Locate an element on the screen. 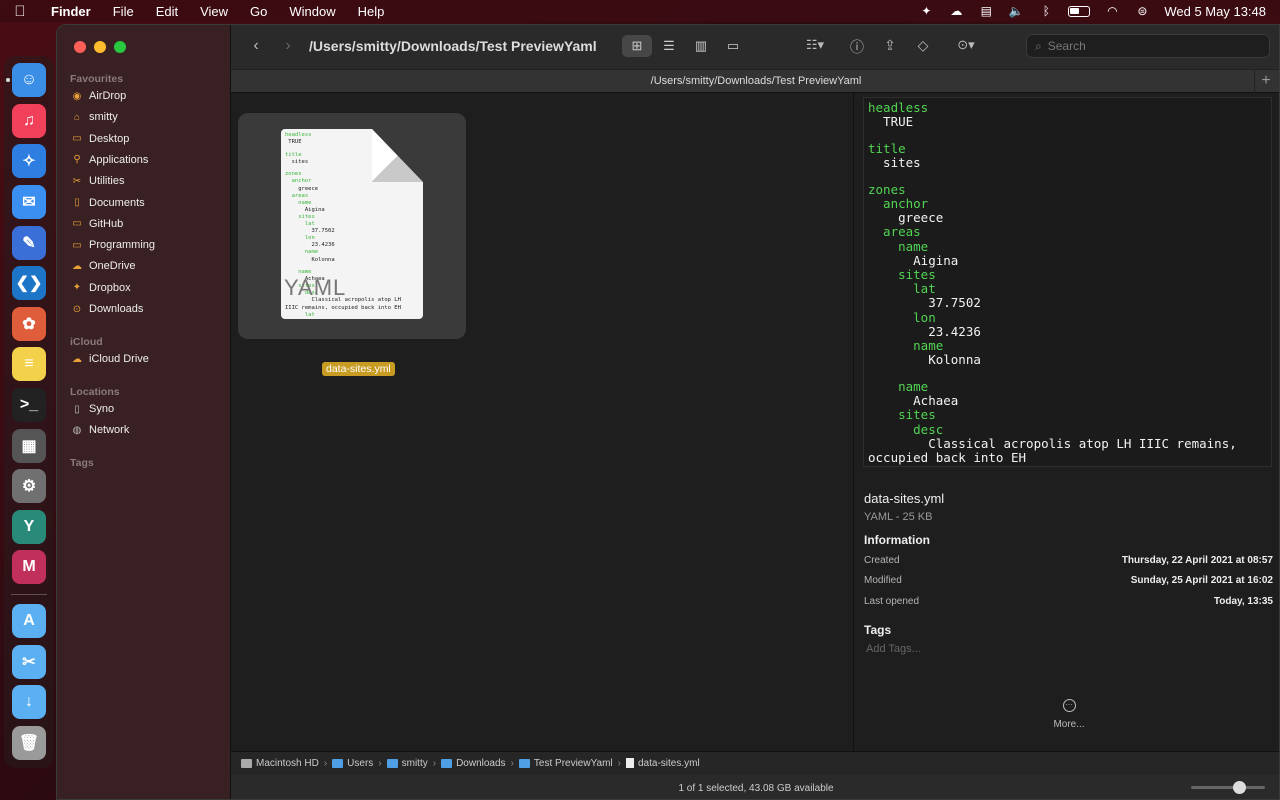 Image resolution: width=1280 pixels, height=800 pixels. sidebar-item-dropbox: ✦ Dropbox is located at coordinates (101, 288).